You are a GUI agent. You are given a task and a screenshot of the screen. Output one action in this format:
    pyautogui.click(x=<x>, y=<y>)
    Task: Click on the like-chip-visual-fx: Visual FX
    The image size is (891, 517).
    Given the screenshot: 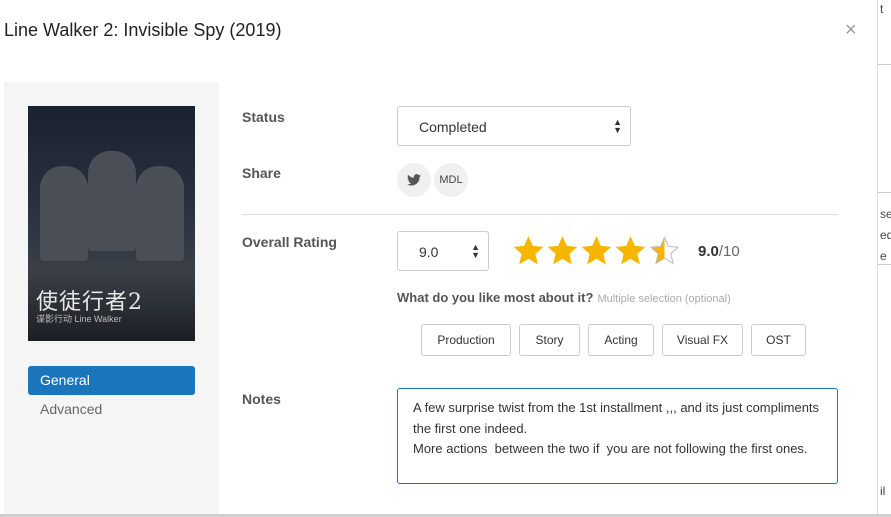 What is the action you would take?
    pyautogui.click(x=702, y=340)
    